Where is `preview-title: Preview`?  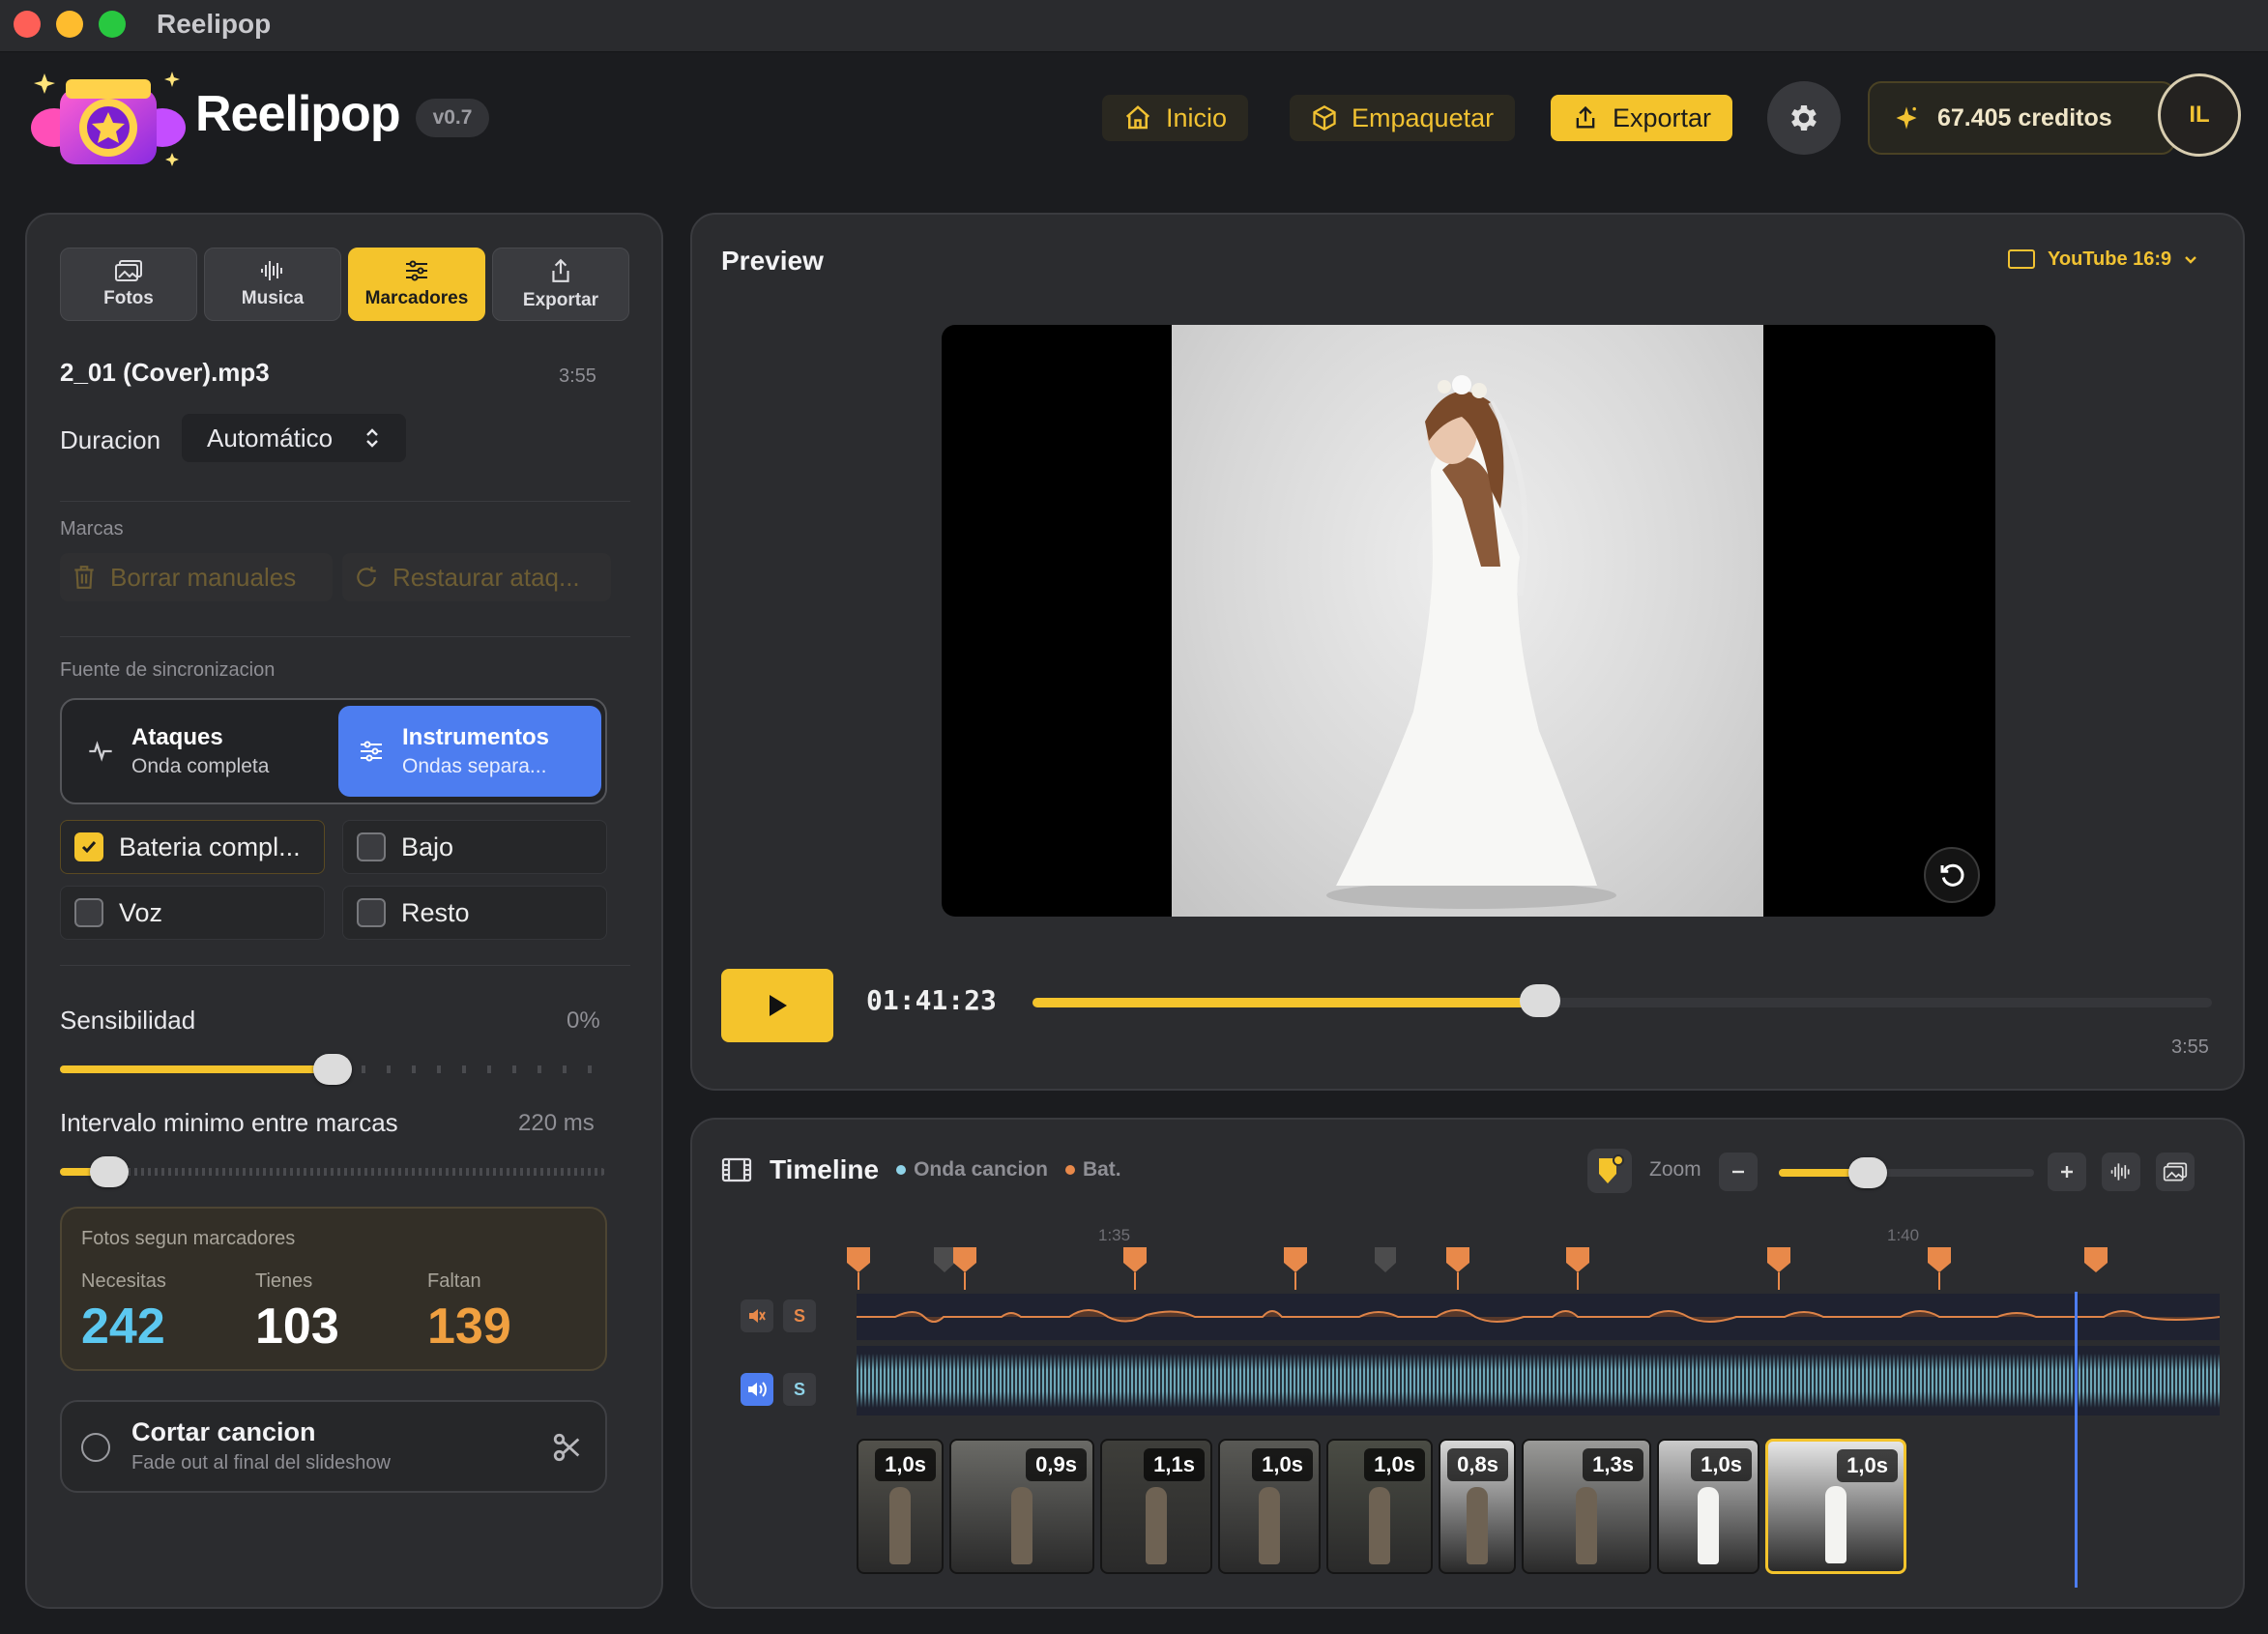
preview-title: Preview is located at coordinates (772, 261).